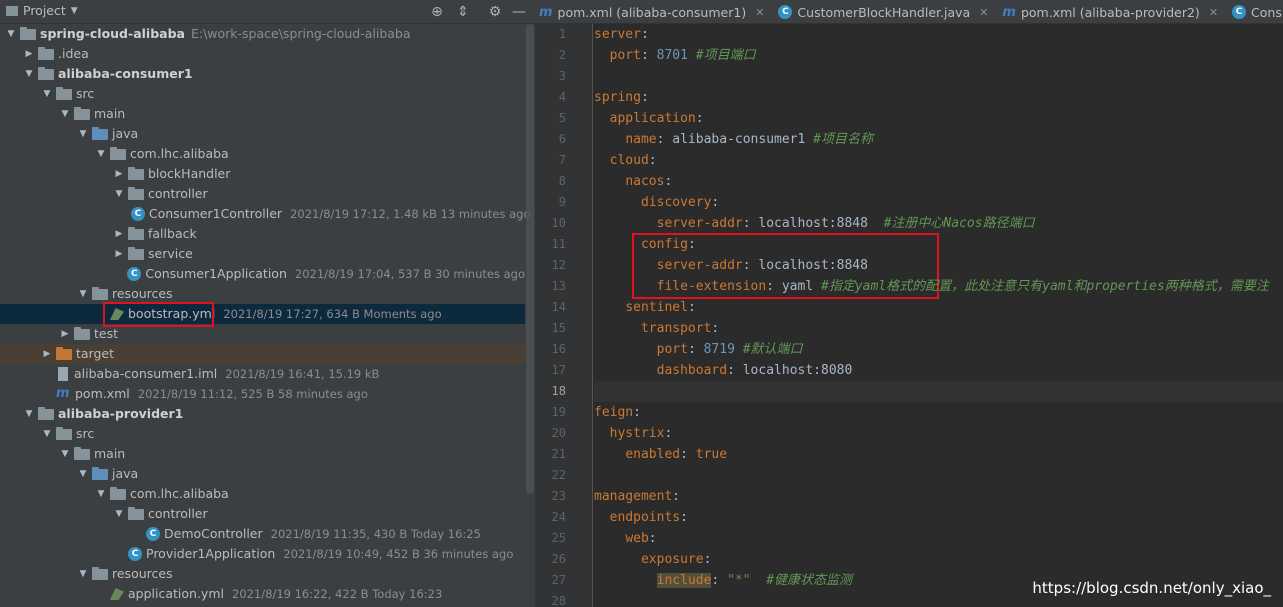  I want to click on editor-tab: C Consumer1Ap, so click(1255, 11).